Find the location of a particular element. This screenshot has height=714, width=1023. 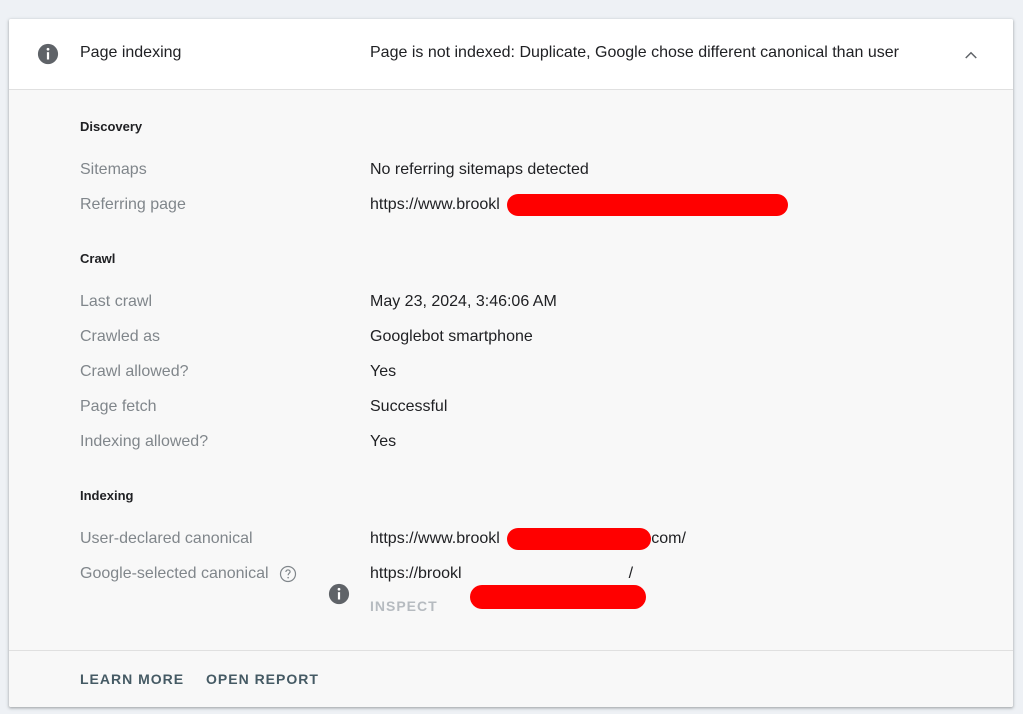

row-label-user-declared-canonical: User-declared canonical is located at coordinates (166, 538).